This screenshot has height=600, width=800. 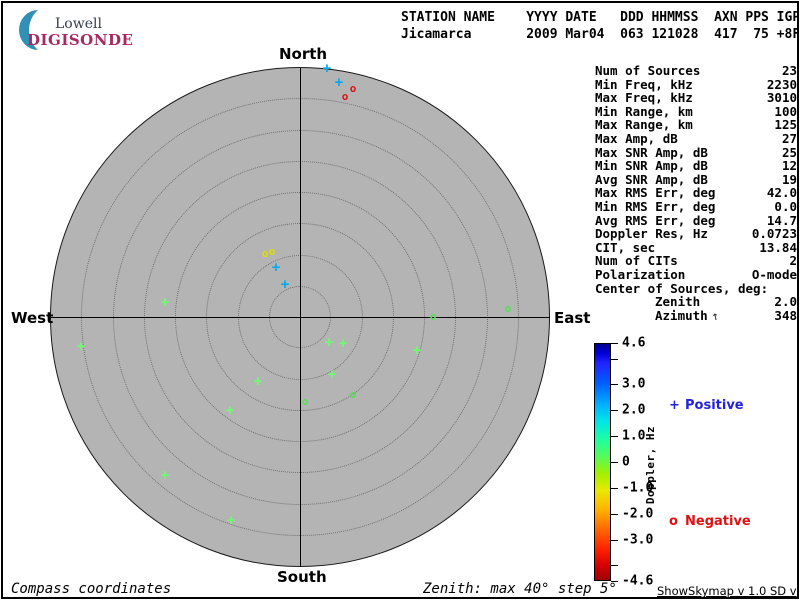 What do you see at coordinates (789, 70) in the screenshot?
I see `stat-value: 23` at bounding box center [789, 70].